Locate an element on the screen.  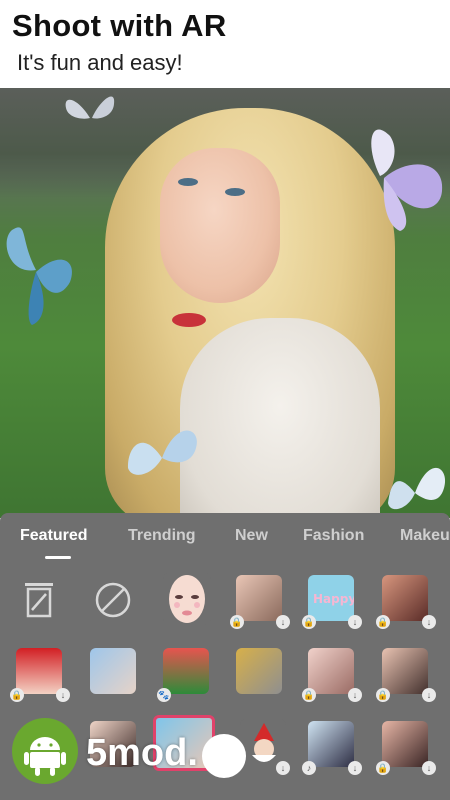
effect-face-makeup is located at coordinates (187, 599).